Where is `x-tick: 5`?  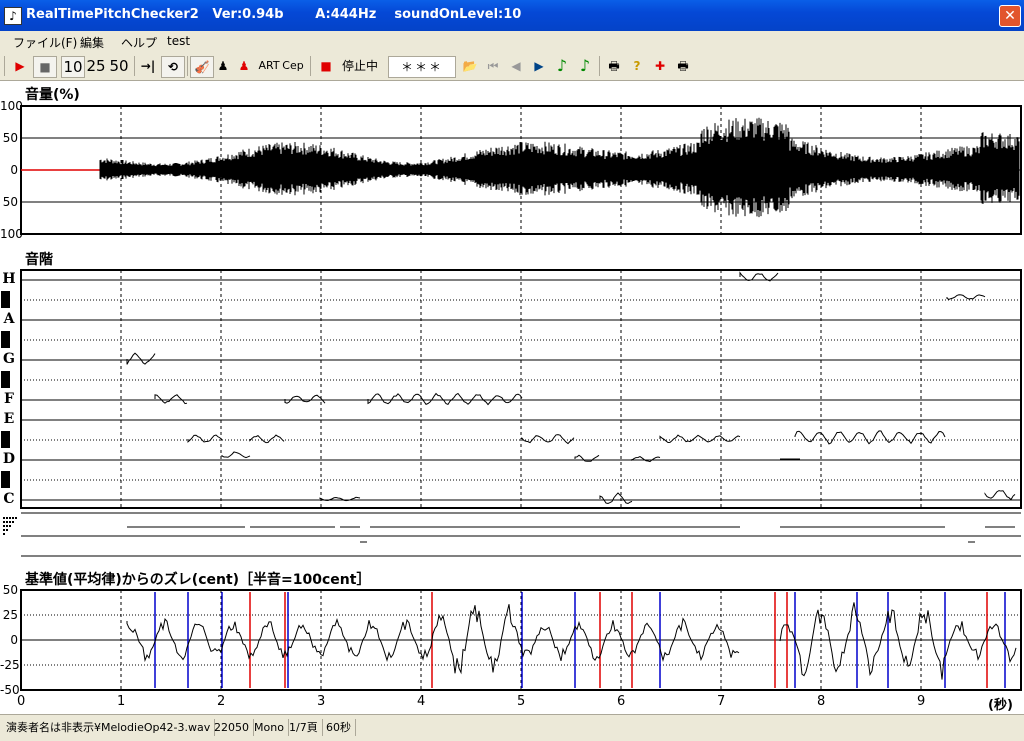
x-tick: 5 is located at coordinates (521, 701).